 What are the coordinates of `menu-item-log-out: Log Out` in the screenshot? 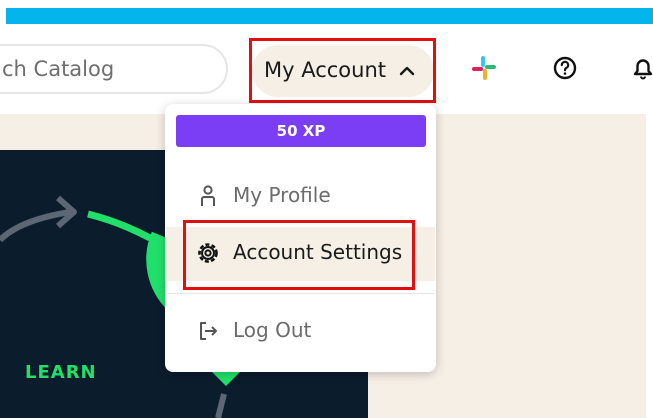 It's located at (300, 332).